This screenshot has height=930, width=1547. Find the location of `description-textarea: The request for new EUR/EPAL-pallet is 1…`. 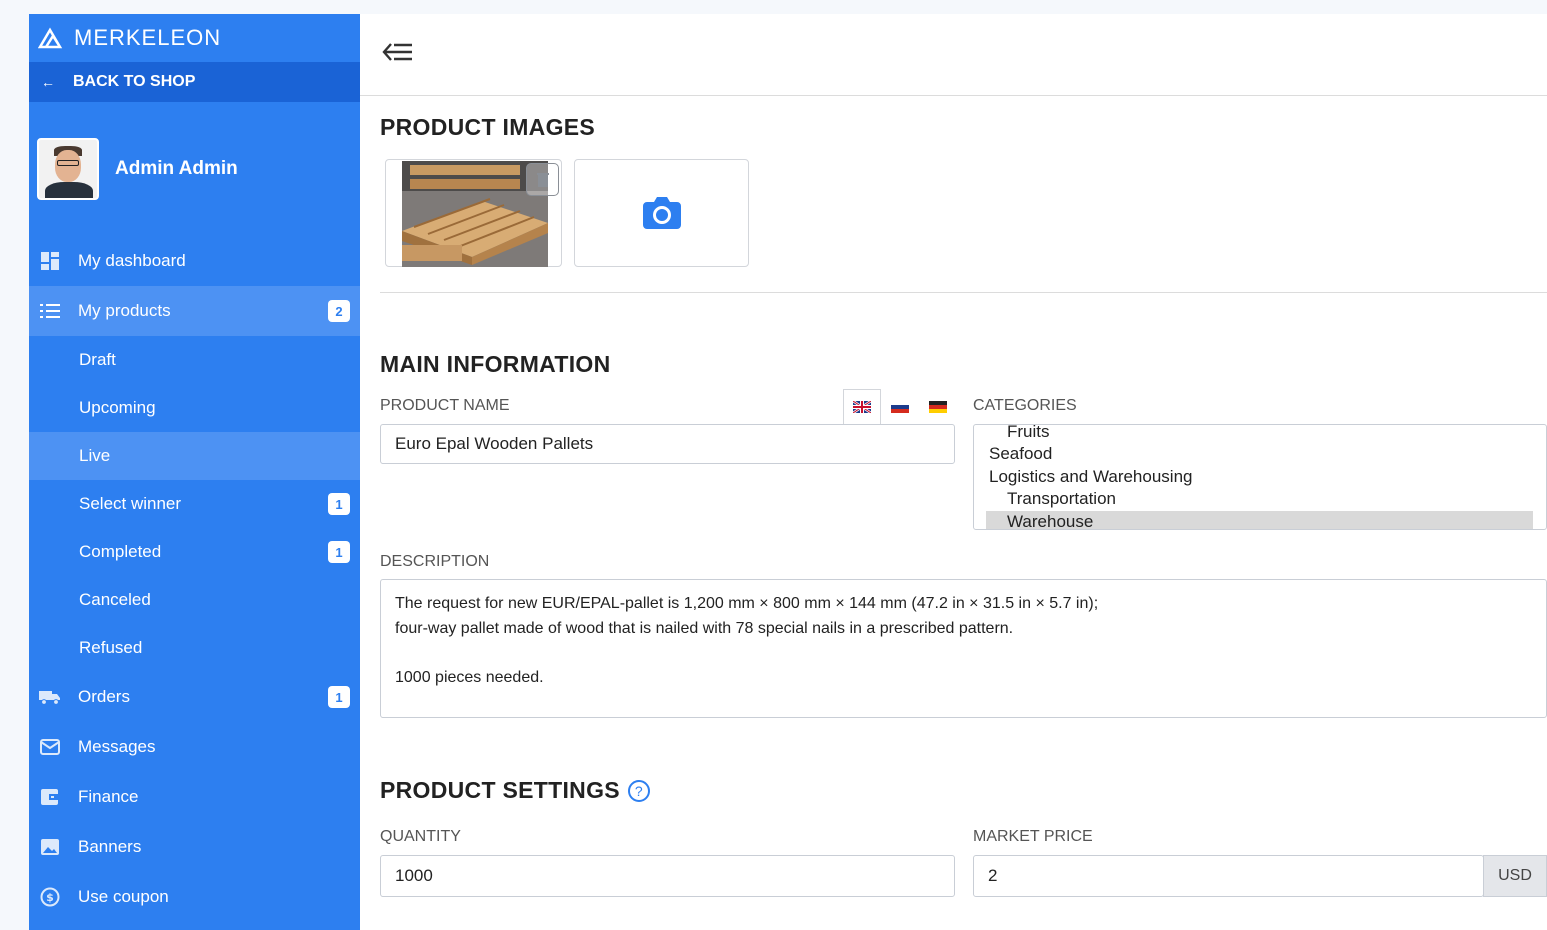

description-textarea: The request for new EUR/EPAL-pallet is 1… is located at coordinates (963, 648).